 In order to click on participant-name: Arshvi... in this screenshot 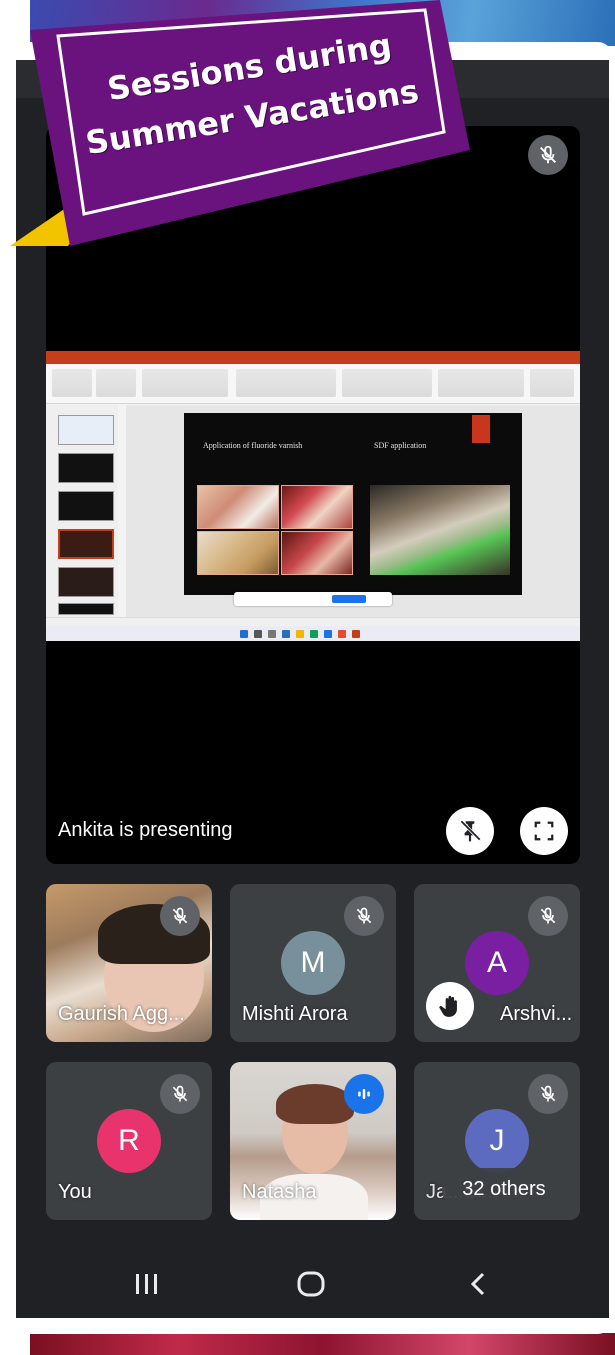, I will do `click(536, 1014)`.